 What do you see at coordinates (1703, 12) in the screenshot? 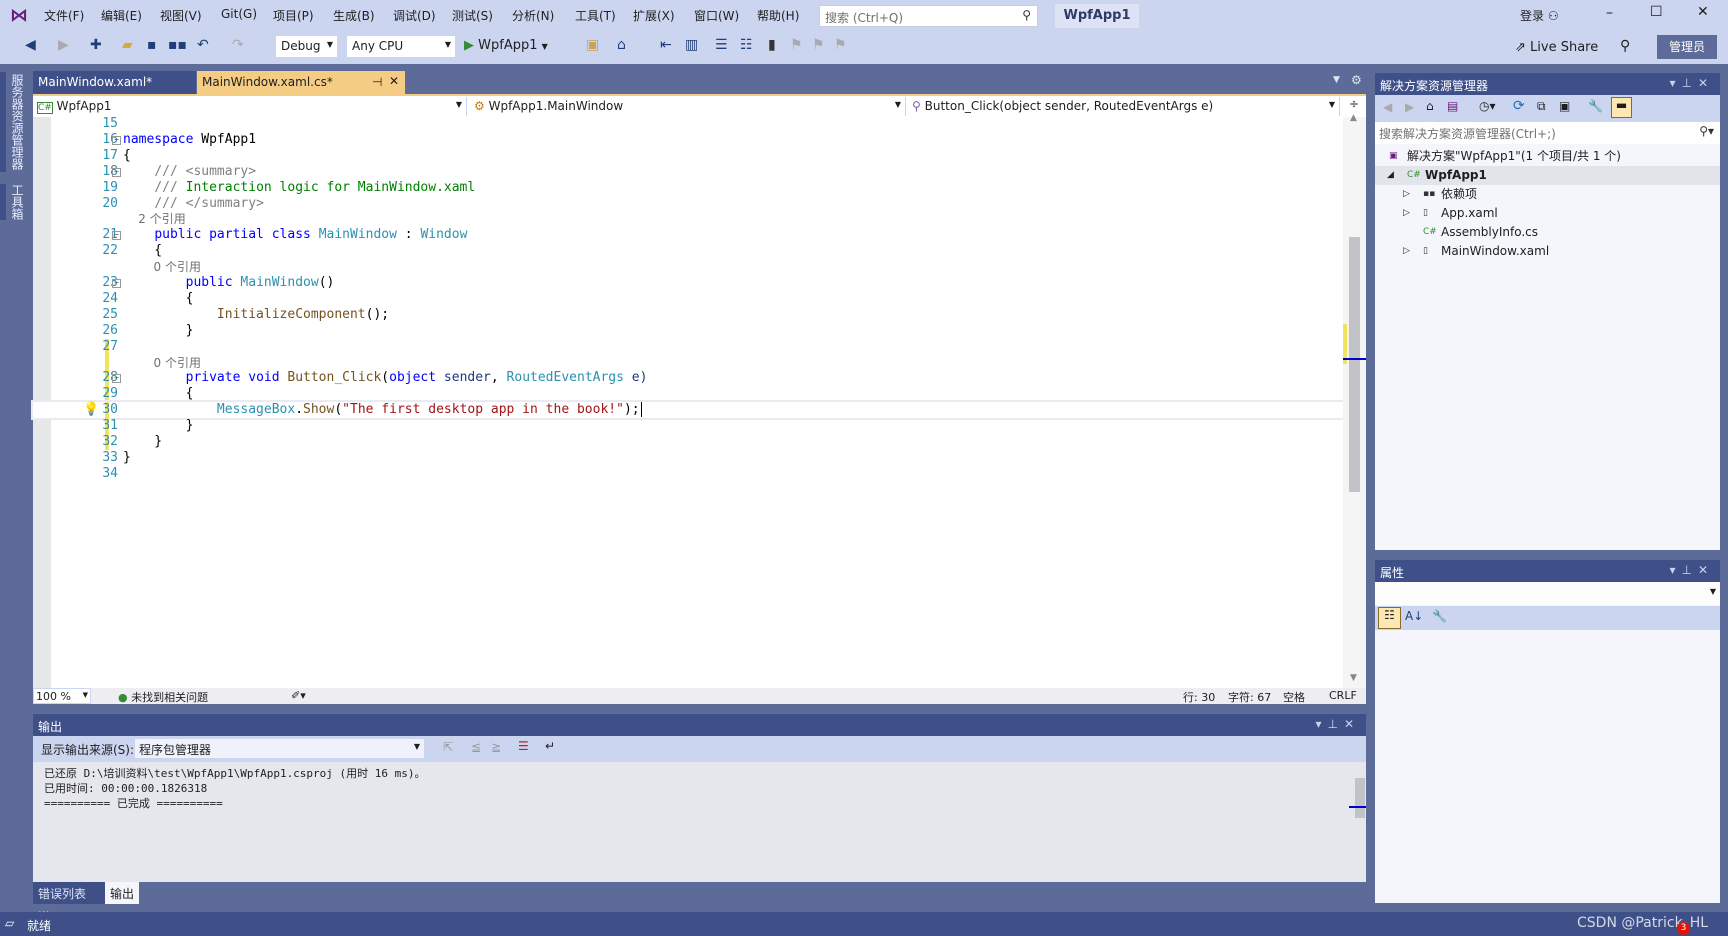
I see `close-window-button: ✕` at bounding box center [1703, 12].